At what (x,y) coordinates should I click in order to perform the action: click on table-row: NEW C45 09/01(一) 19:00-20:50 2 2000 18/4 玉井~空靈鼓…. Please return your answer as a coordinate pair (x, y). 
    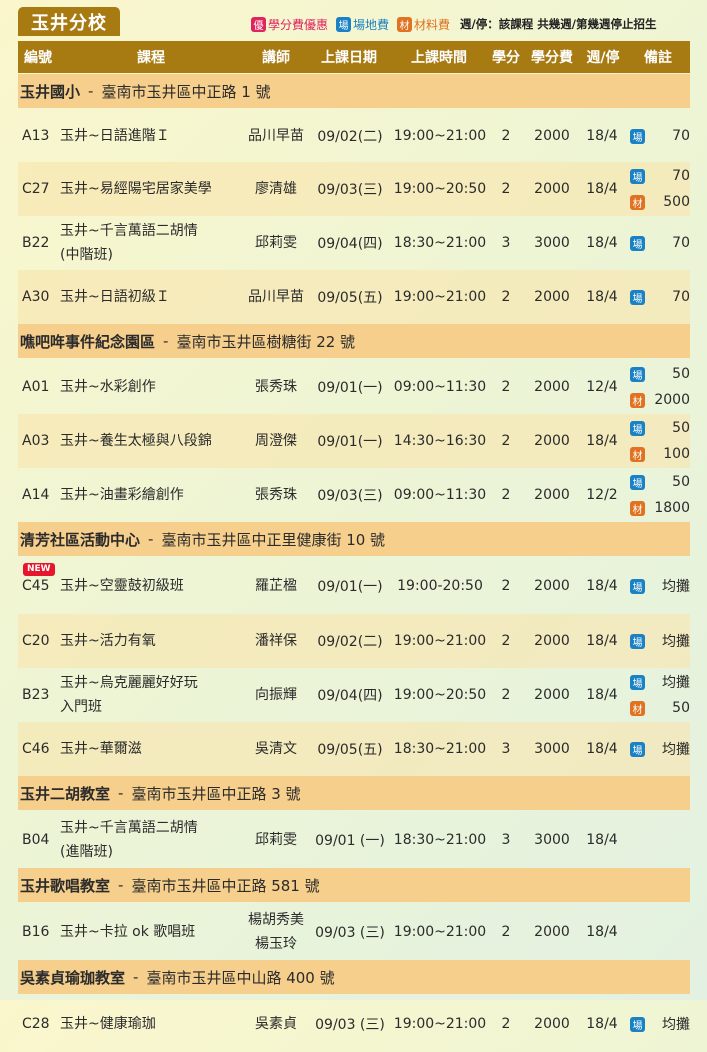
    Looking at the image, I should click on (354, 586).